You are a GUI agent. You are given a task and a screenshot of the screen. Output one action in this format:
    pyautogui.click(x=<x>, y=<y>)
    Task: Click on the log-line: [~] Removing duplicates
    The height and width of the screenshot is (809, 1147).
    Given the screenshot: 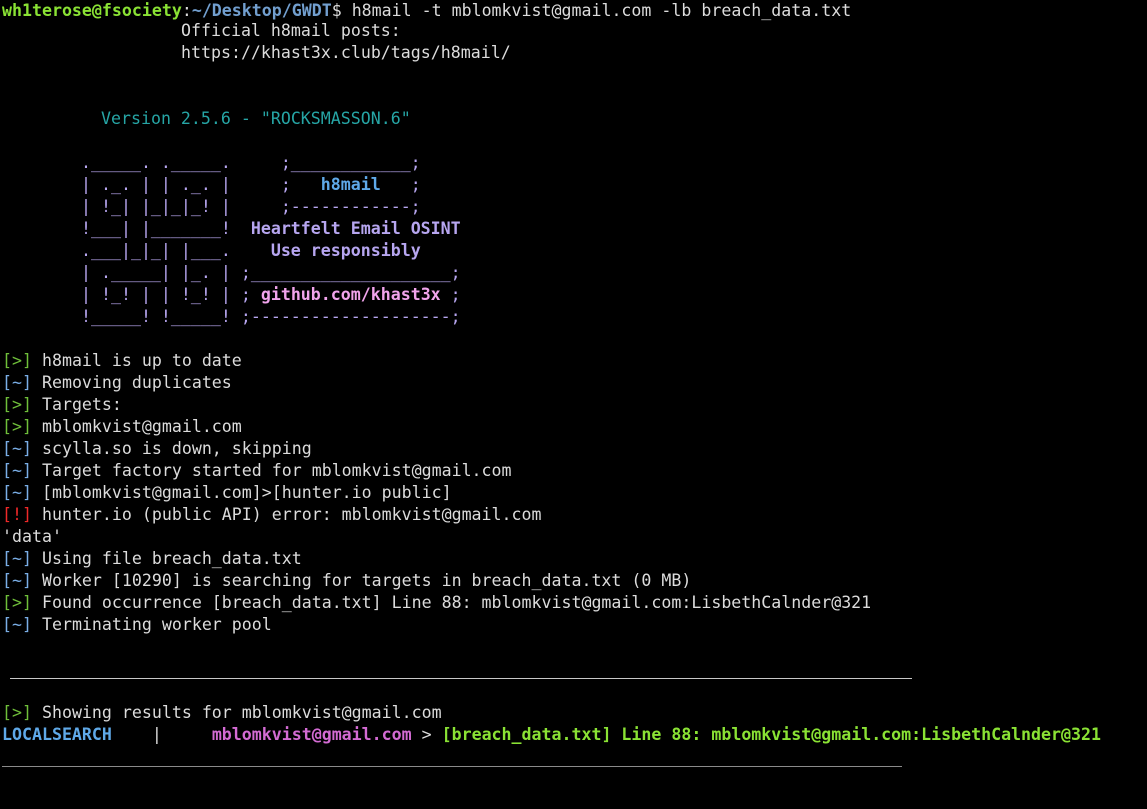 What is the action you would take?
    pyautogui.click(x=117, y=382)
    